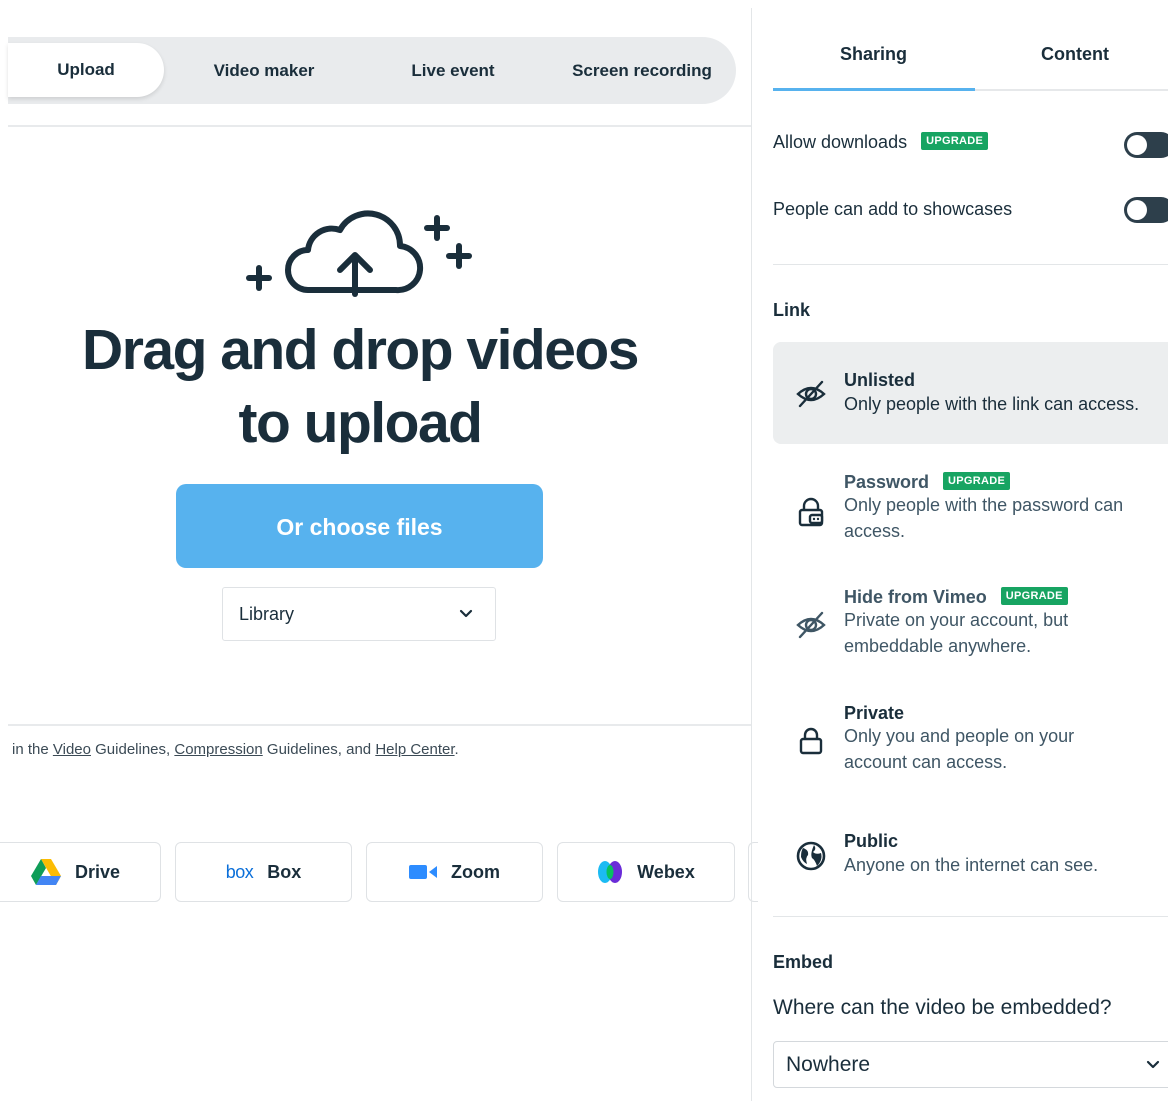 Image resolution: width=1168 pixels, height=1103 pixels. I want to click on service-label: Zoom, so click(475, 871).